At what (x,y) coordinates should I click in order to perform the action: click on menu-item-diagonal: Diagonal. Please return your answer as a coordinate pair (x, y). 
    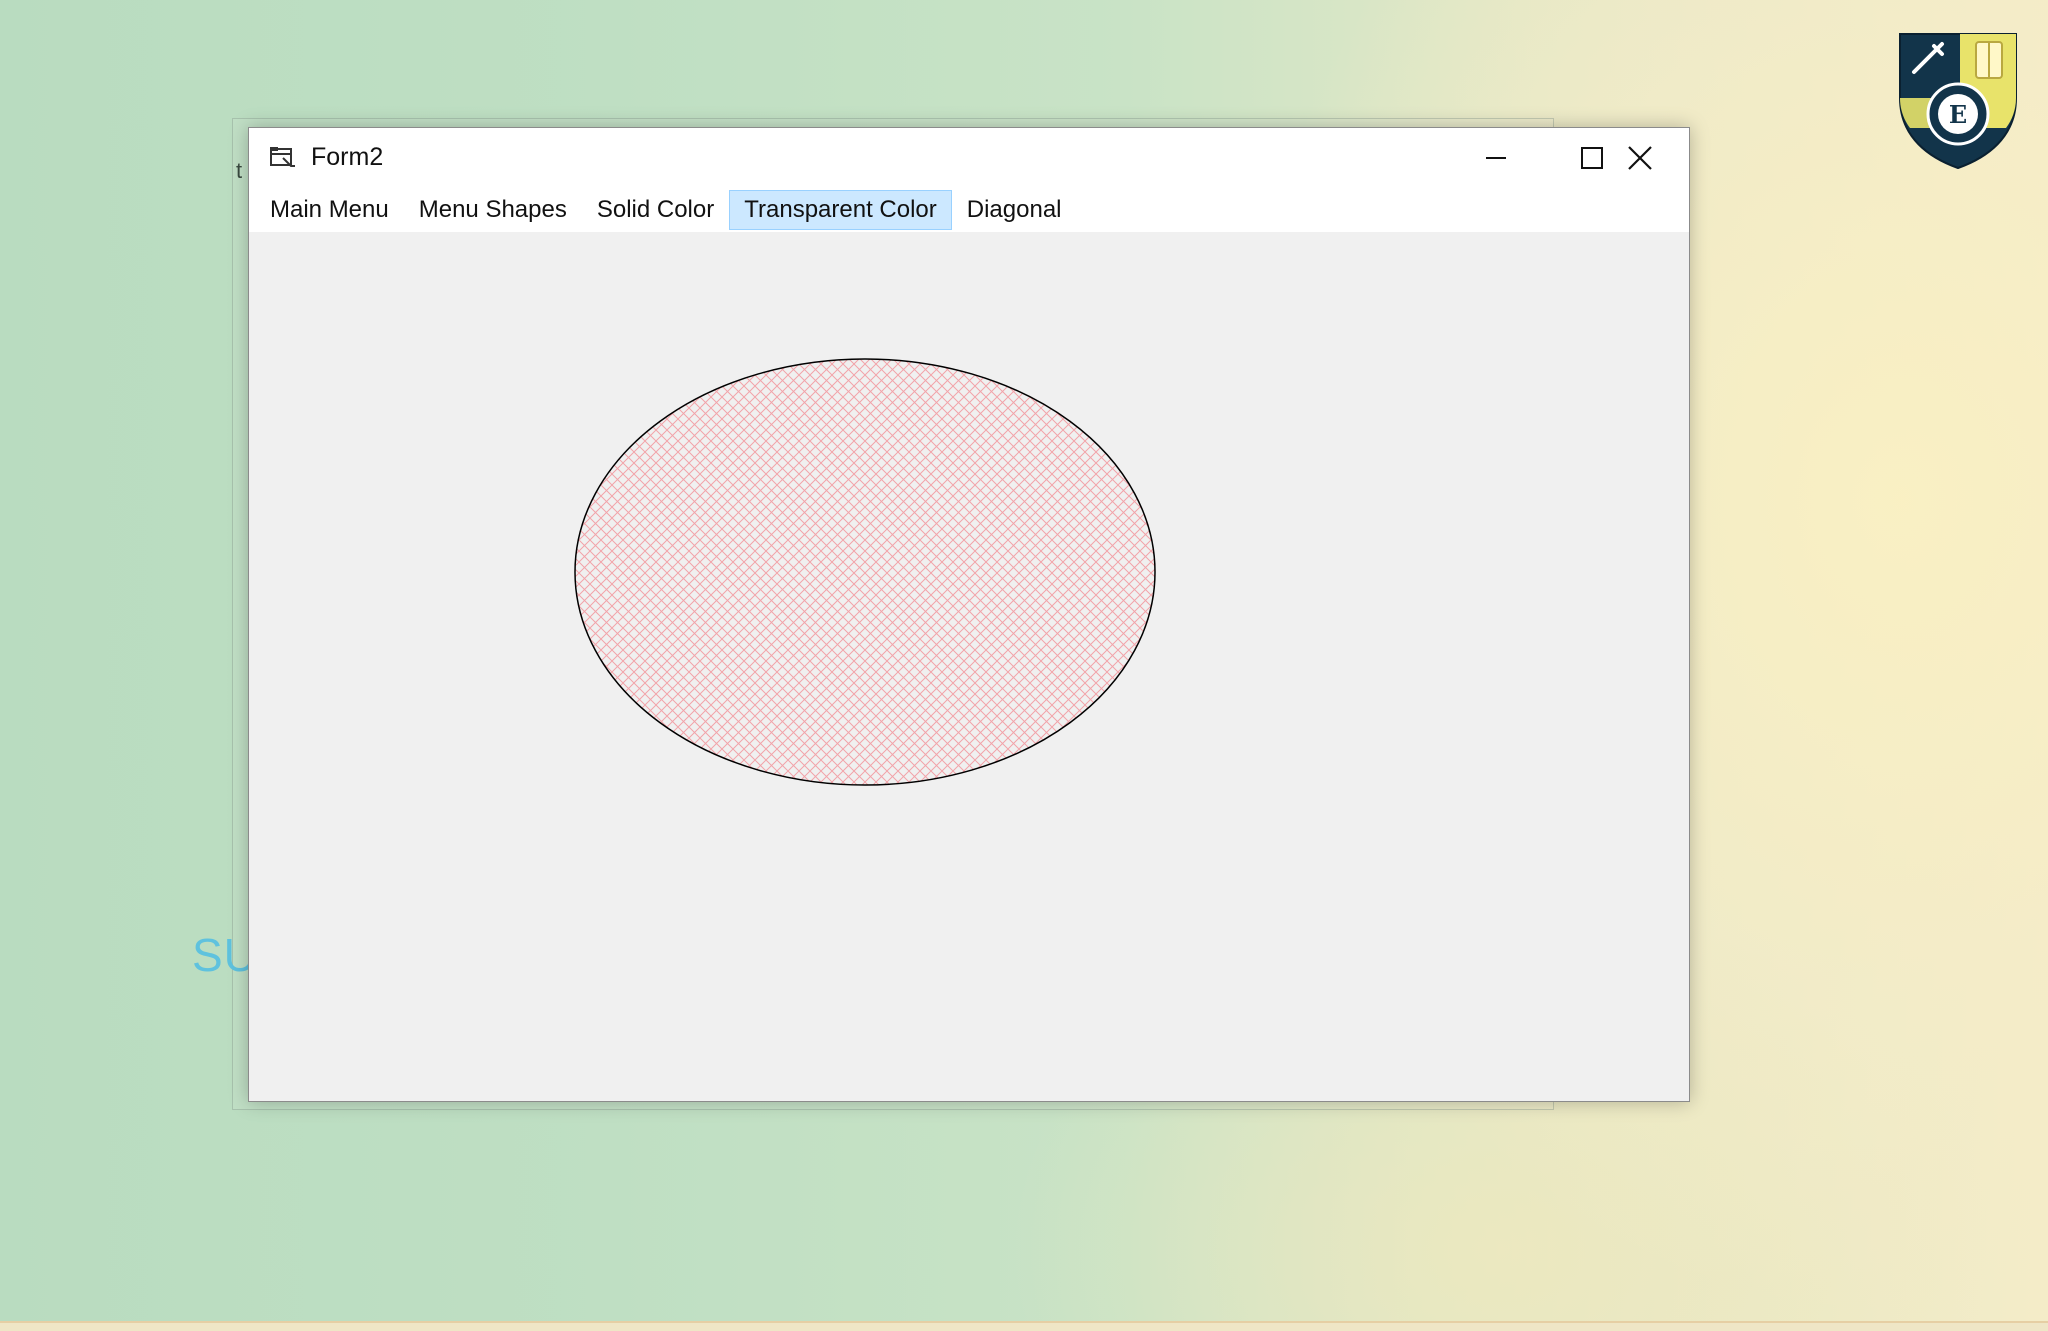
    Looking at the image, I should click on (1014, 210).